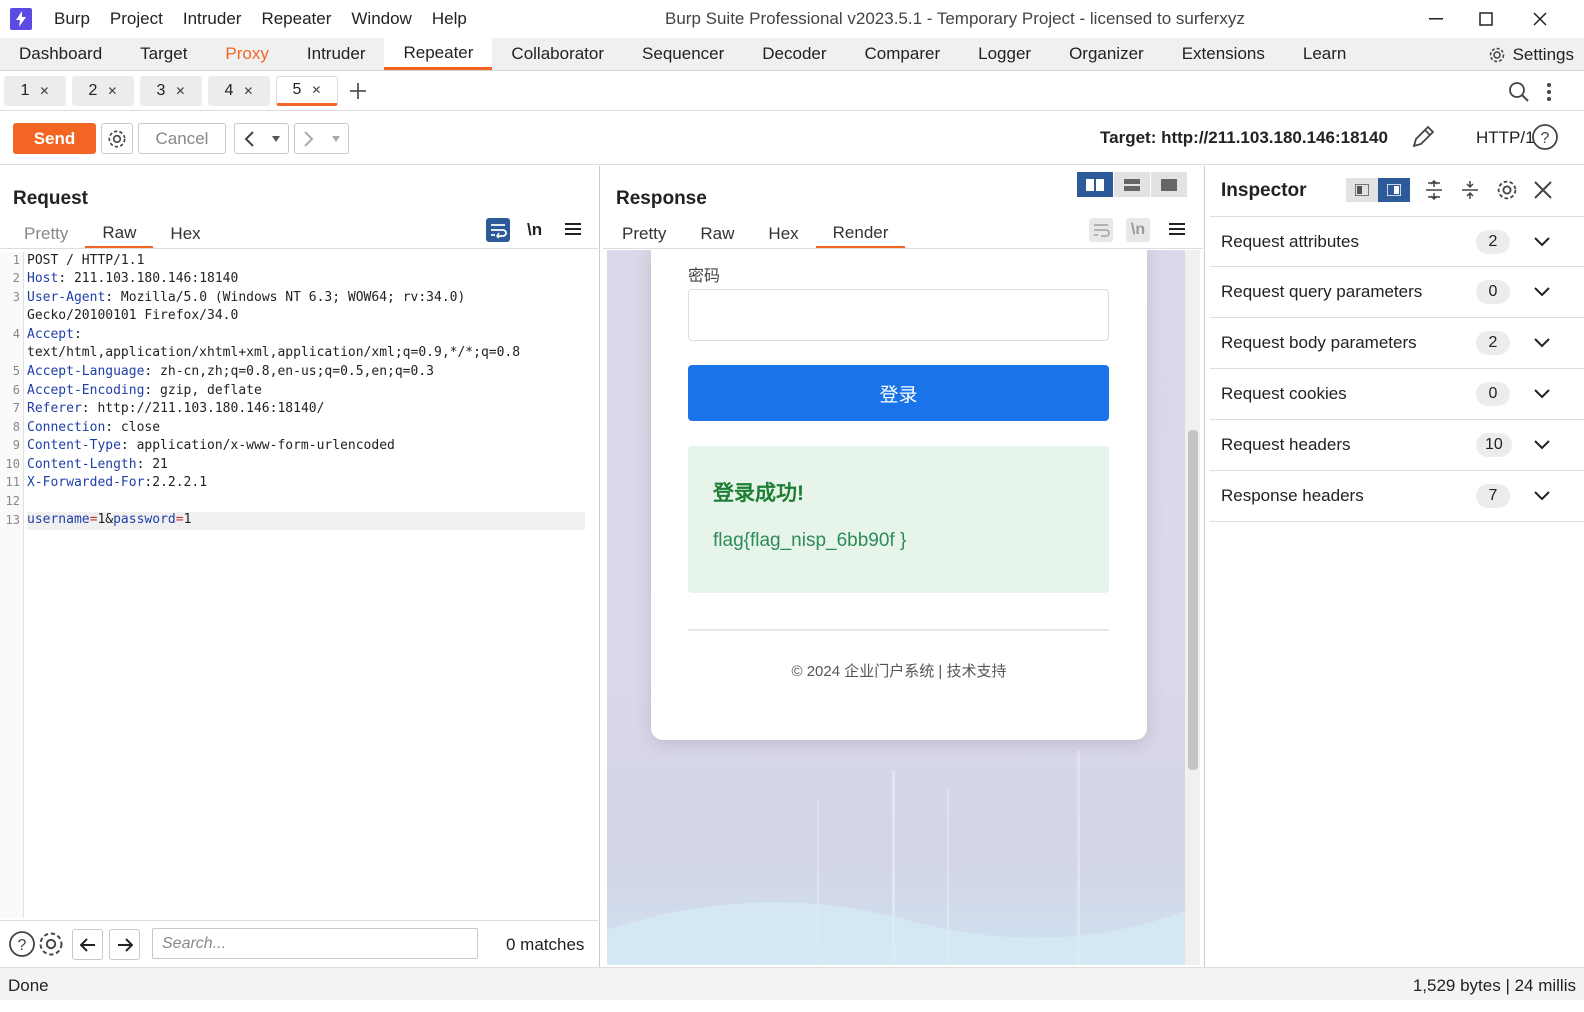 Image resolution: width=1584 pixels, height=1012 pixels. I want to click on cancel-button: Cancel, so click(182, 138).